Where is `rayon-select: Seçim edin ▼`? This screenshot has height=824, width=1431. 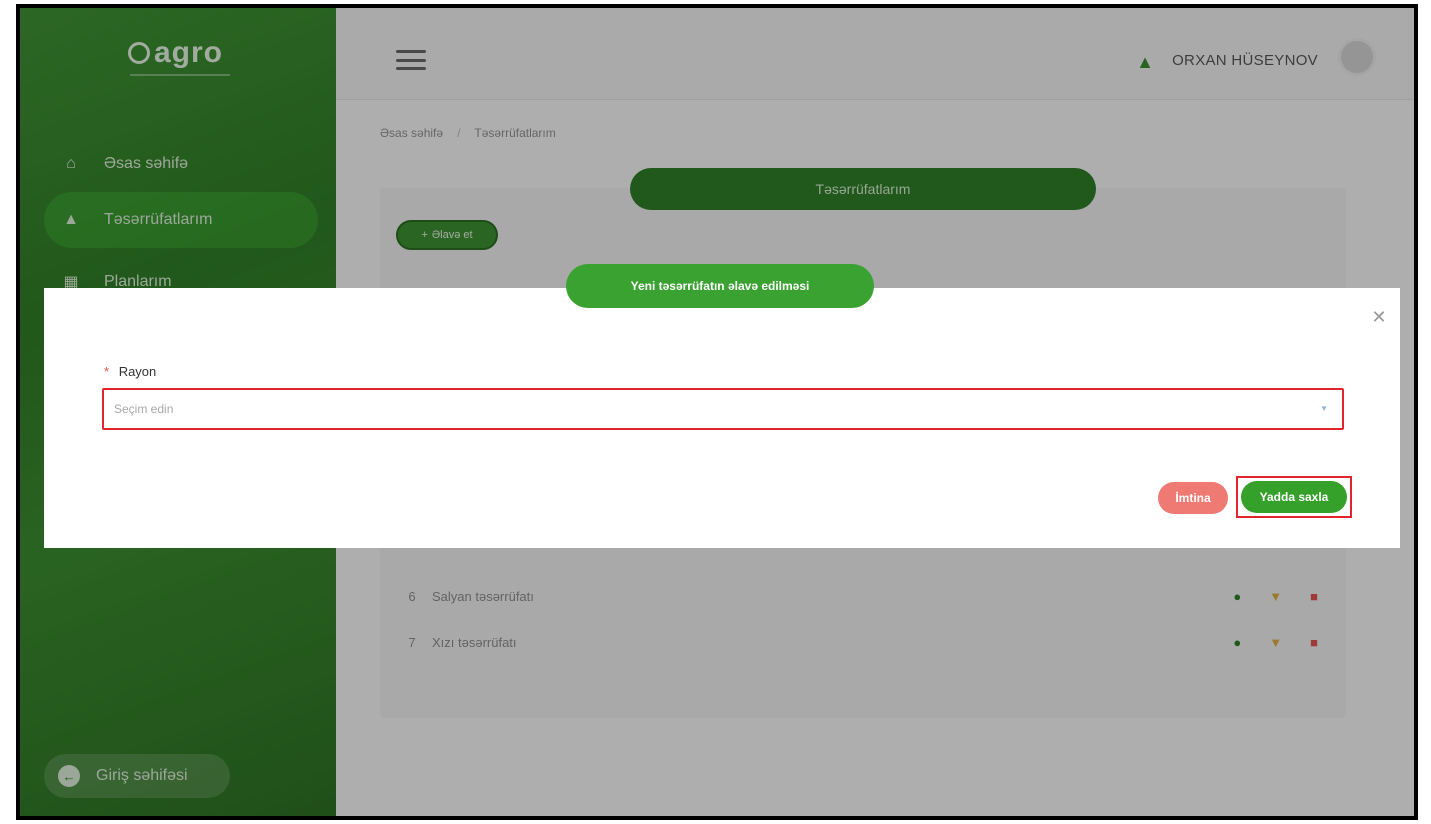
rayon-select: Seçim edin ▼ is located at coordinates (723, 409).